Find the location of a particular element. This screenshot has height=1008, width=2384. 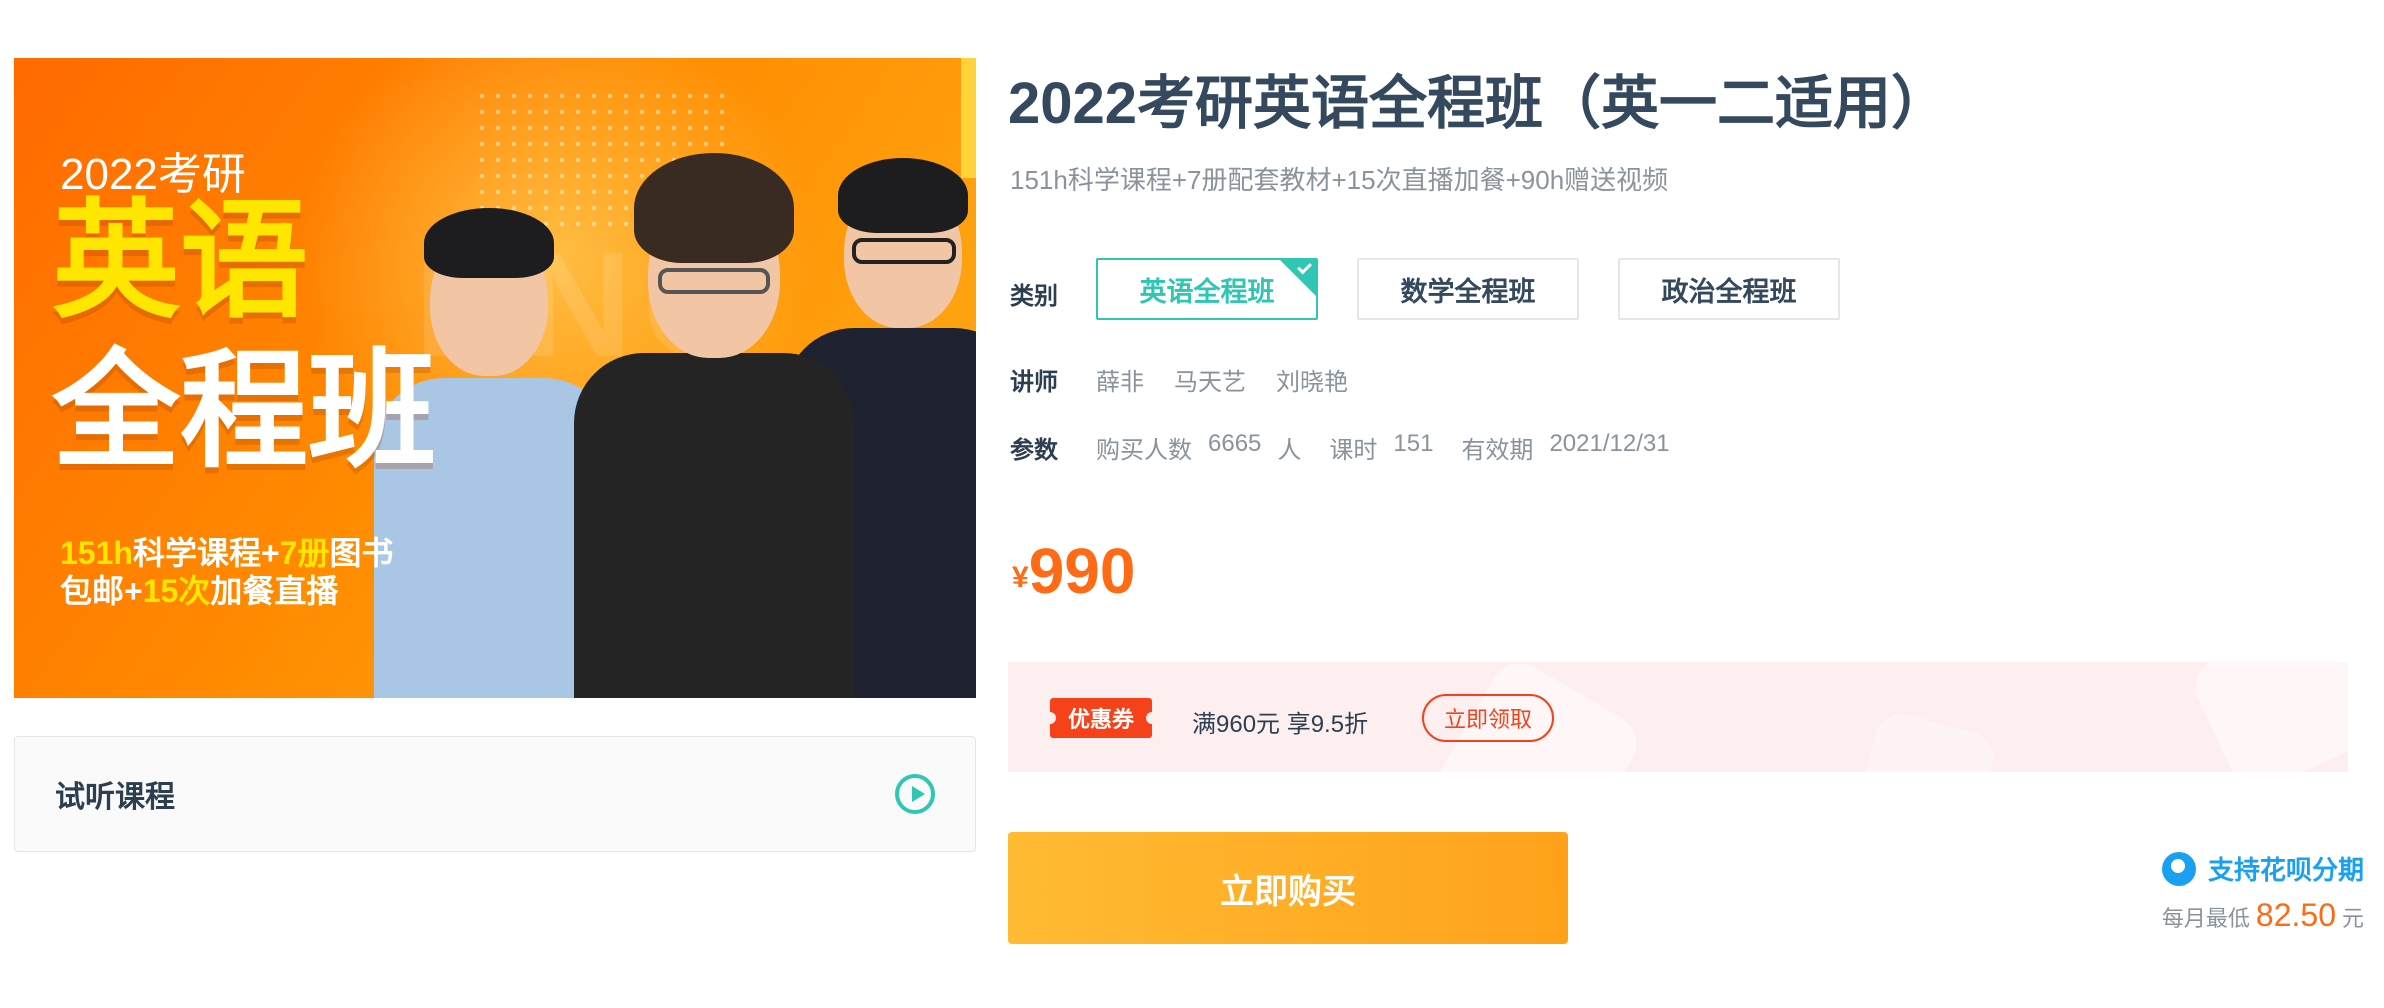

hours-value: 151 is located at coordinates (1413, 443).